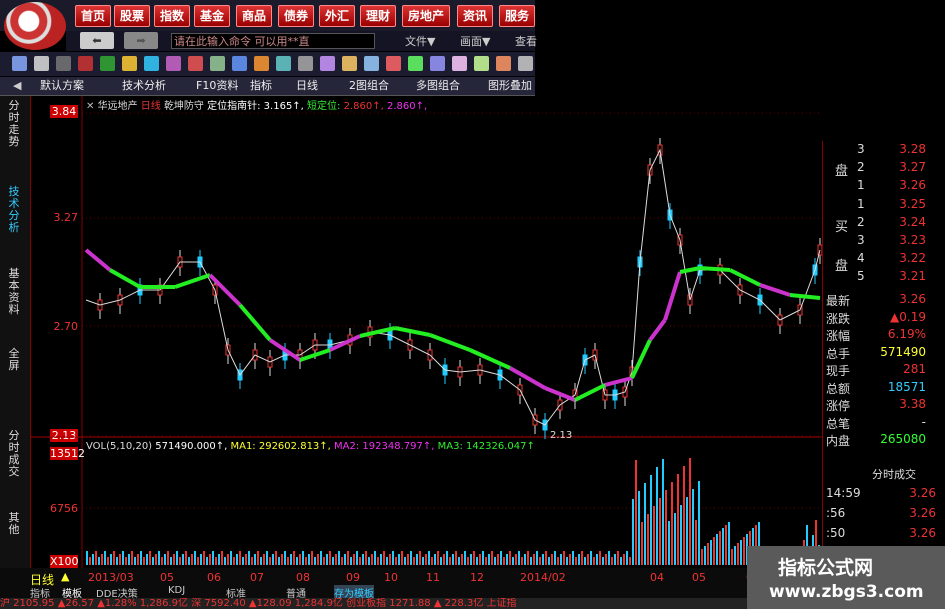 Image resolution: width=945 pixels, height=609 pixels. What do you see at coordinates (912, 276) in the screenshot?
I see `buy-price: 3.21` at bounding box center [912, 276].